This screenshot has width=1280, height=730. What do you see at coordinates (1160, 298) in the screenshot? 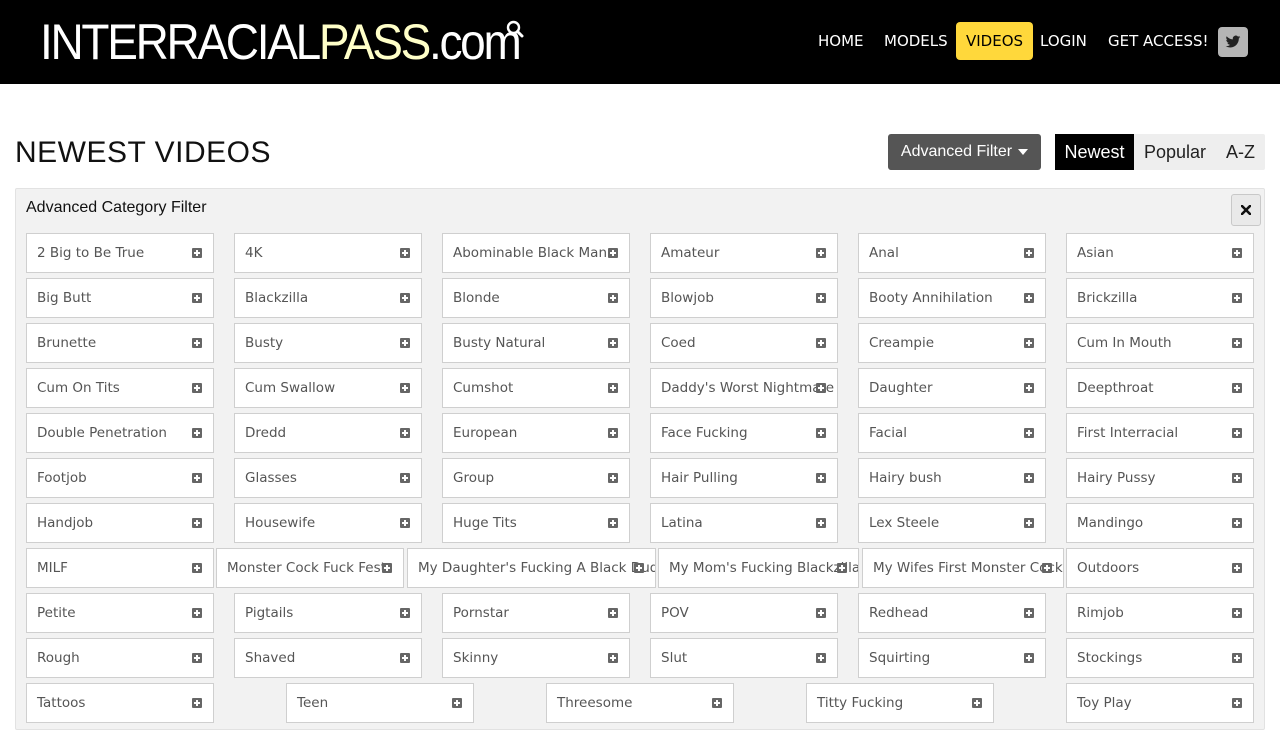
I see `category-chip: Brickzilla` at bounding box center [1160, 298].